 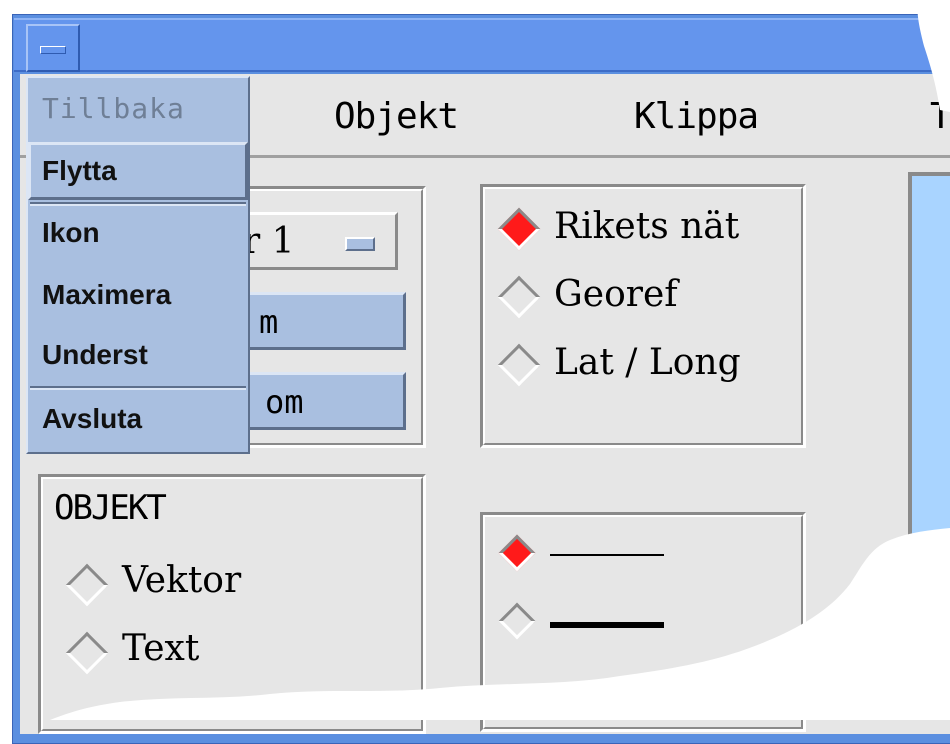 I want to click on option-menu-indicator-icon, so click(x=360, y=244).